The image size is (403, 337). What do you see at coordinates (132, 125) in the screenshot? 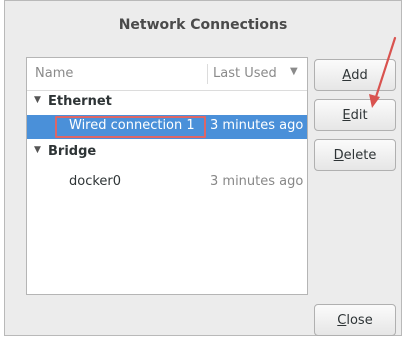
I see `connection-name: Wired connection 1` at bounding box center [132, 125].